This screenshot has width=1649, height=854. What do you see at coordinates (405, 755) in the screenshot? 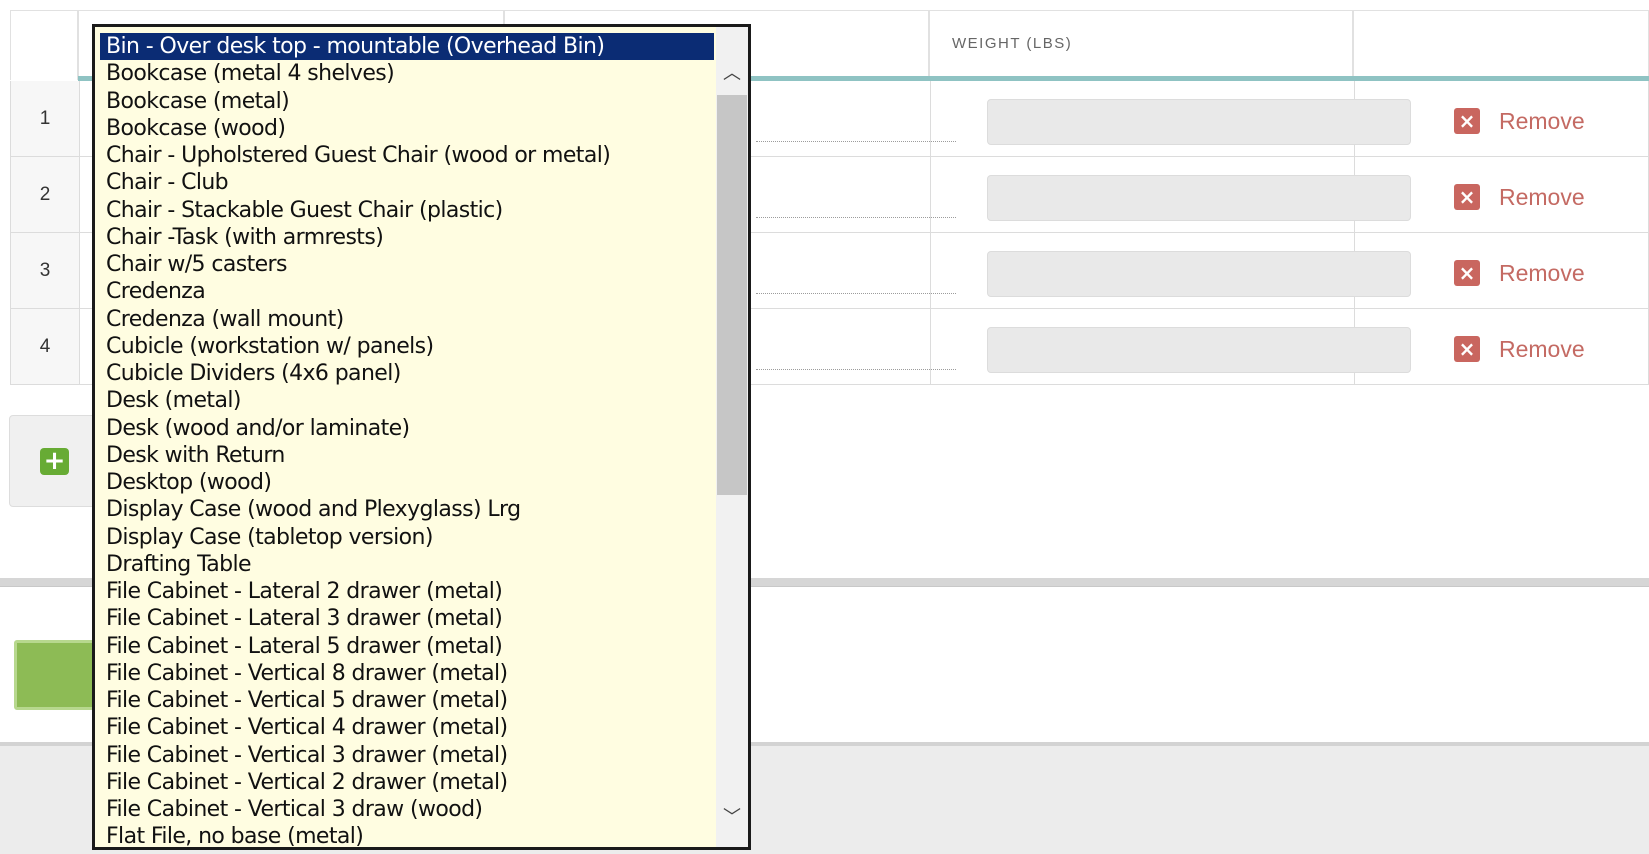
I see `dropdown-option: File Cabinet - Vertical 3 drawer (metal)` at bounding box center [405, 755].